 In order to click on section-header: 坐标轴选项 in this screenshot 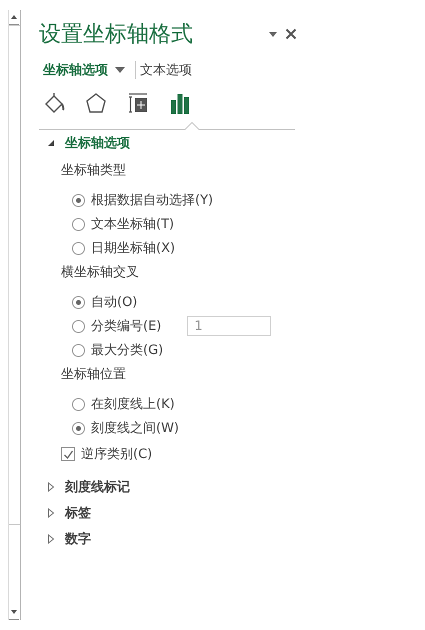, I will do `click(97, 143)`.